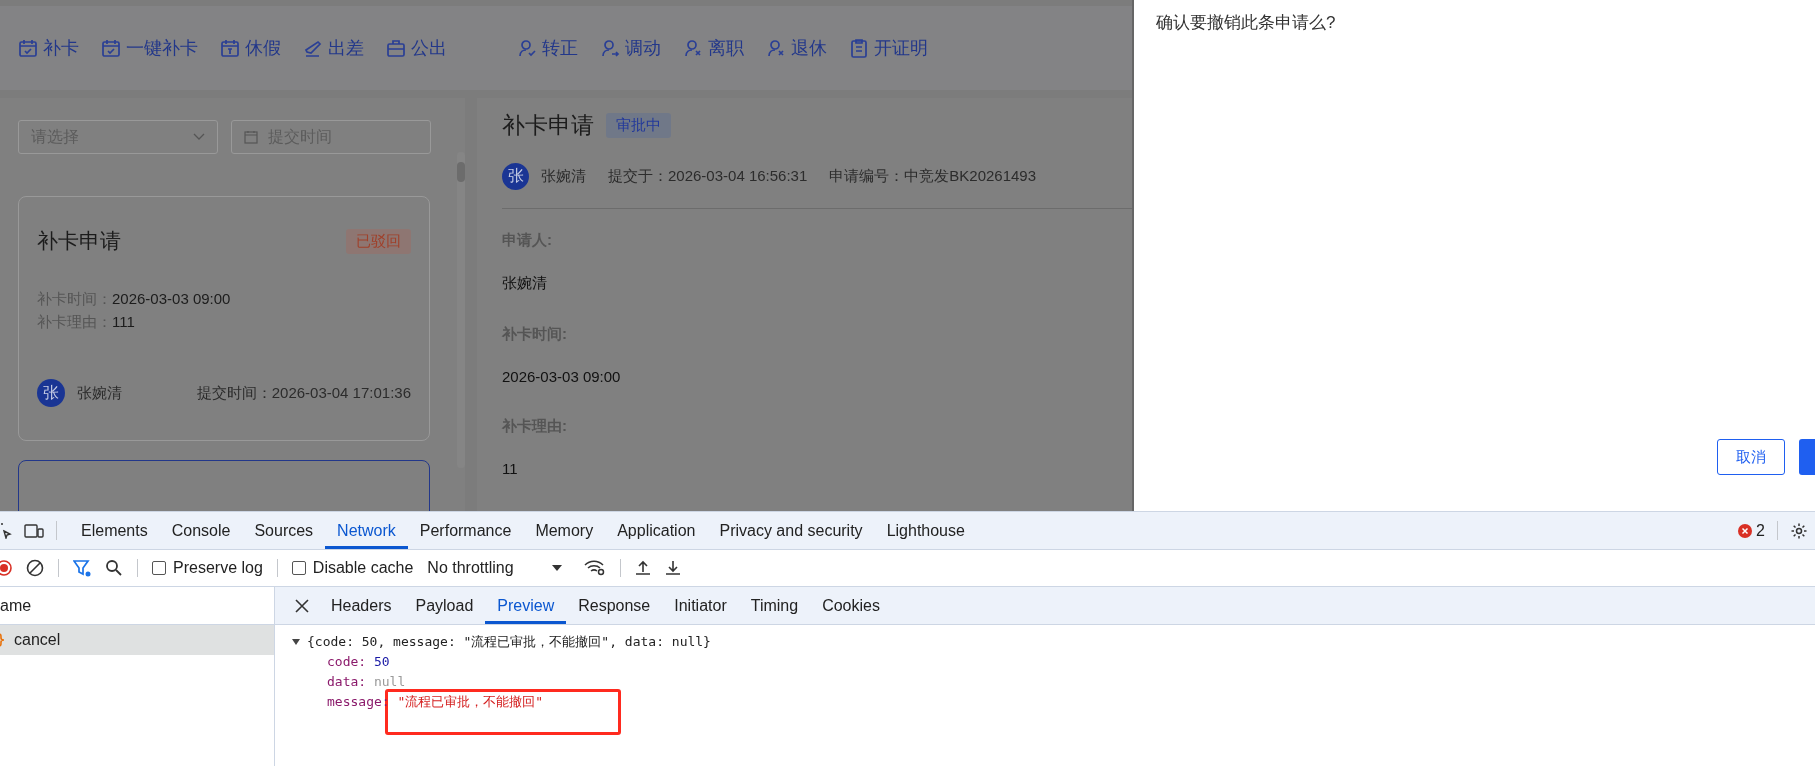  What do you see at coordinates (199, 137) in the screenshot?
I see `chevron-down-icon` at bounding box center [199, 137].